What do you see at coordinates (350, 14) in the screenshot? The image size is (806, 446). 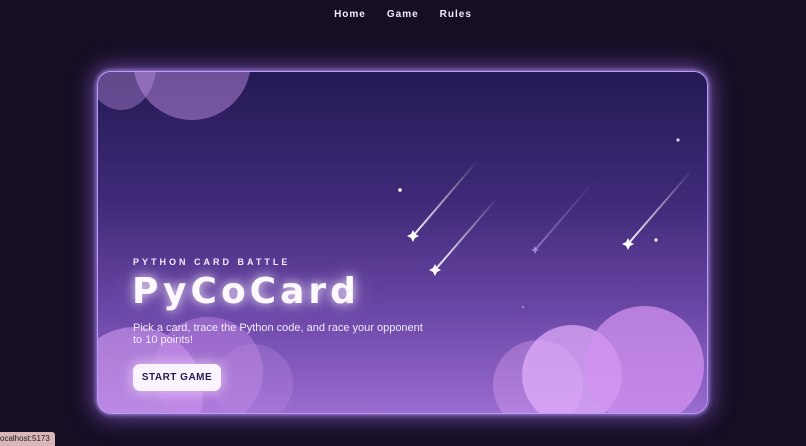 I see `nav-link-home: Home` at bounding box center [350, 14].